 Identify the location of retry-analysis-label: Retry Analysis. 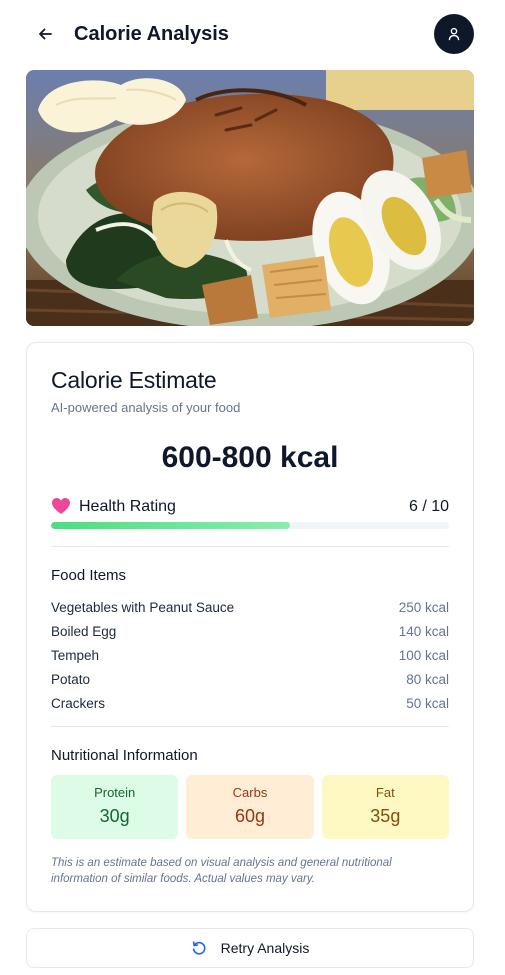
(265, 948).